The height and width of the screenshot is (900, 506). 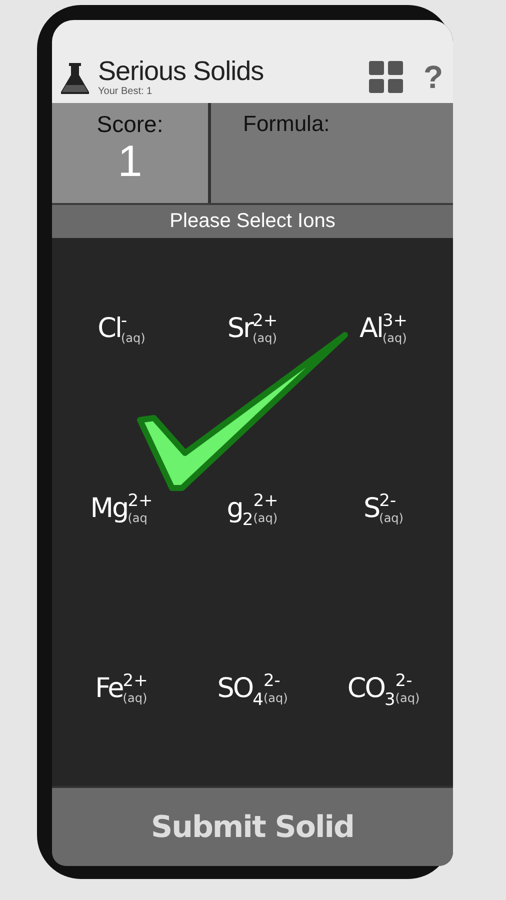 What do you see at coordinates (386, 77) in the screenshot?
I see `grid-icon` at bounding box center [386, 77].